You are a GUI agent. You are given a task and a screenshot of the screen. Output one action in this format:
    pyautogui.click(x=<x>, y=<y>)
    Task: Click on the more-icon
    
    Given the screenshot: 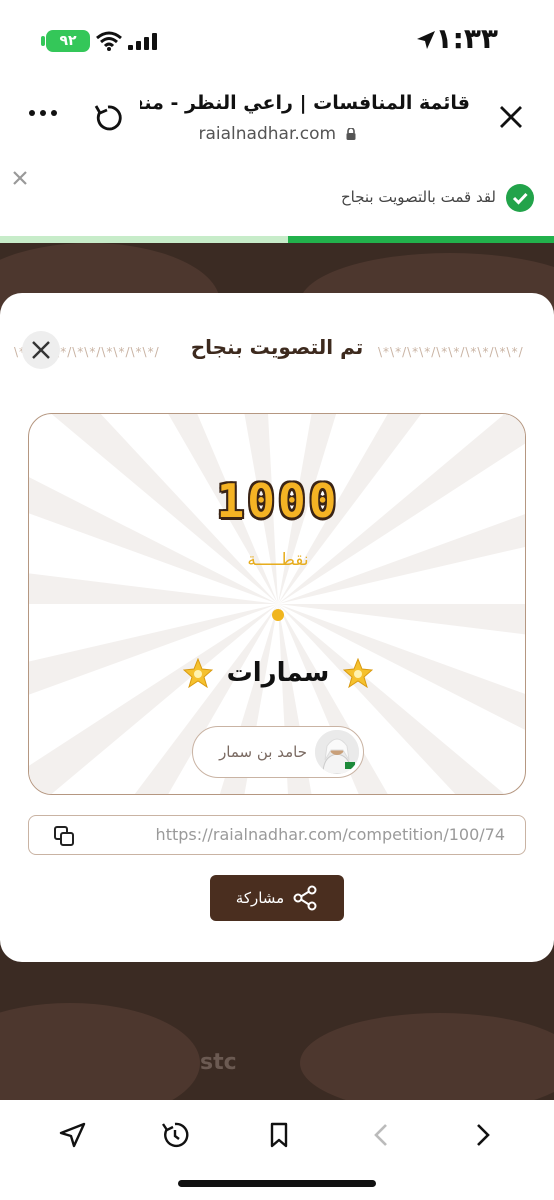 What is the action you would take?
    pyautogui.click(x=43, y=113)
    